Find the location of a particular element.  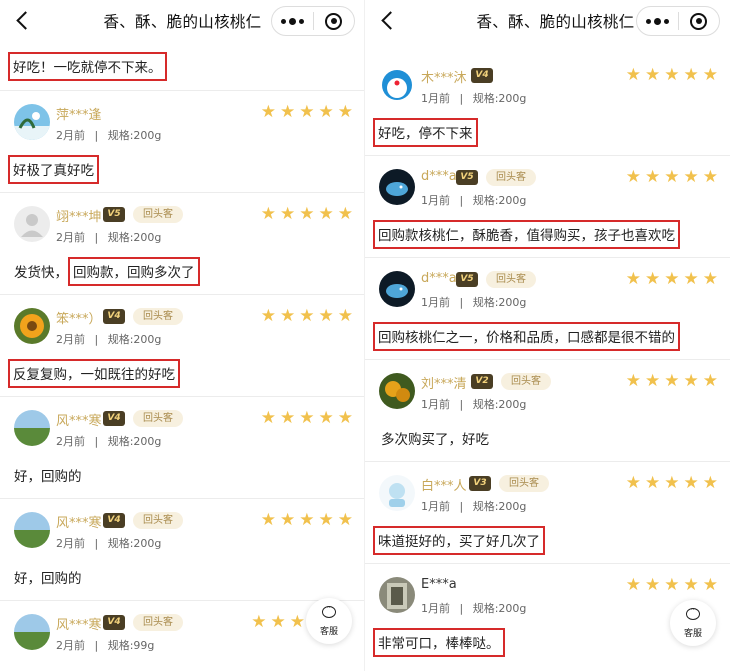

highlight-box: 回购款，回购多次了 is located at coordinates (134, 271).